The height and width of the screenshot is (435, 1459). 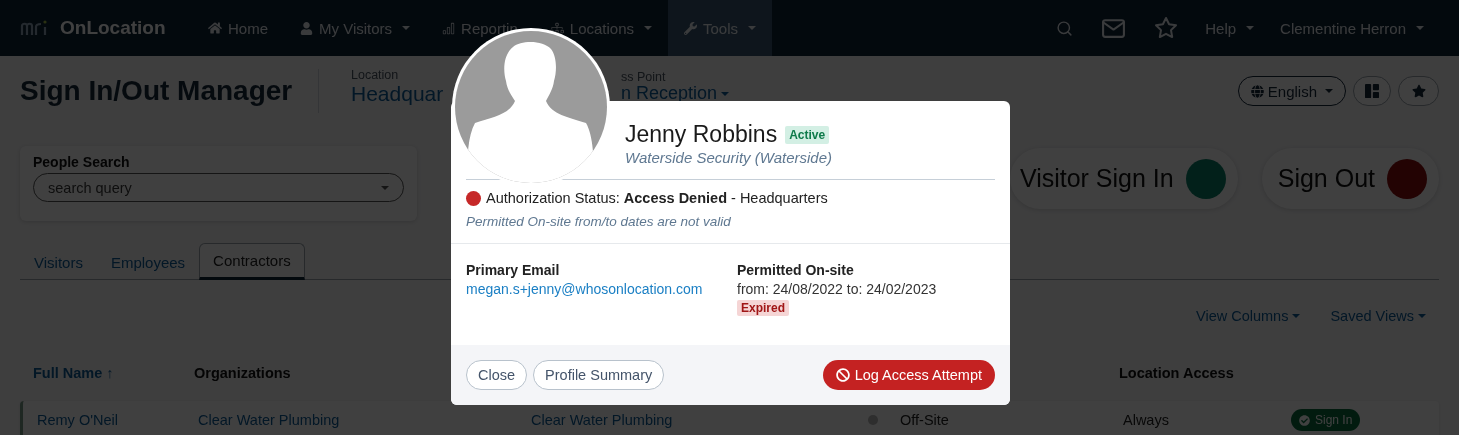 I want to click on table-cell-text: Off-Site, so click(x=925, y=420).